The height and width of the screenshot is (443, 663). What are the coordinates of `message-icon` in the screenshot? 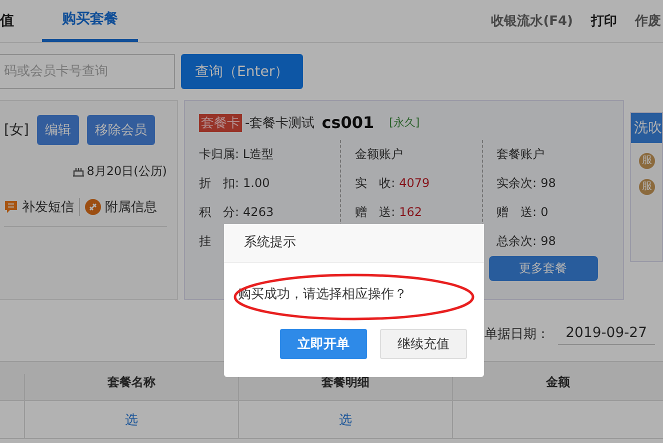 It's located at (11, 207).